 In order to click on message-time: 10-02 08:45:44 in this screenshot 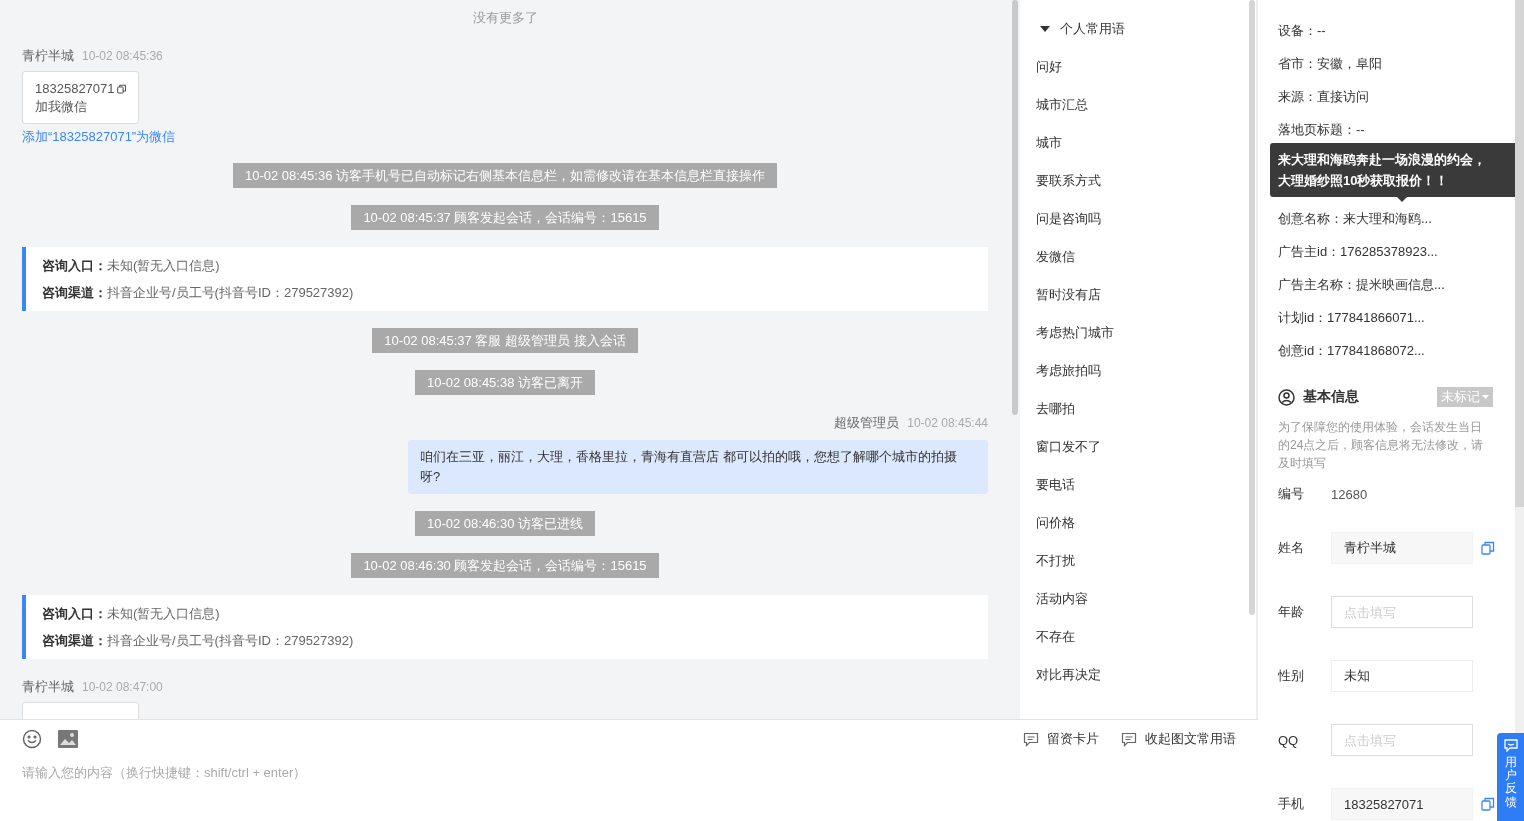, I will do `click(947, 423)`.